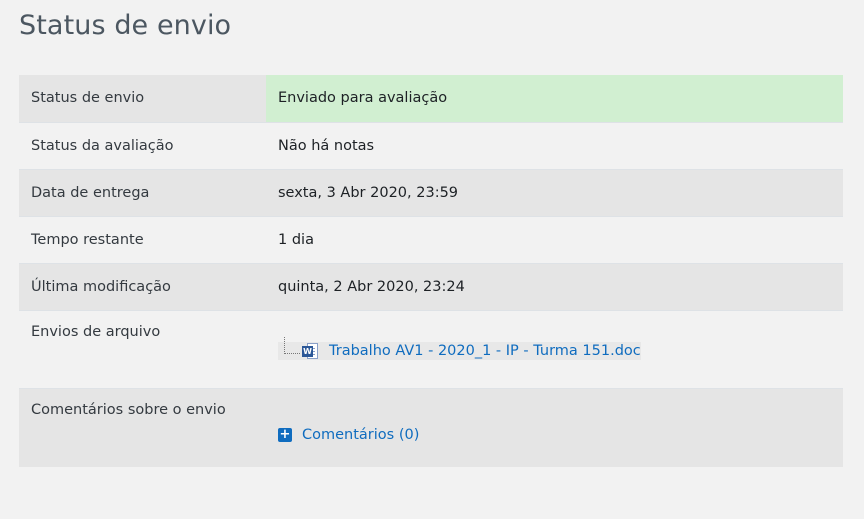 The image size is (864, 519). Describe the element at coordinates (142, 192) in the screenshot. I see `row-label: Data de entrega` at that location.